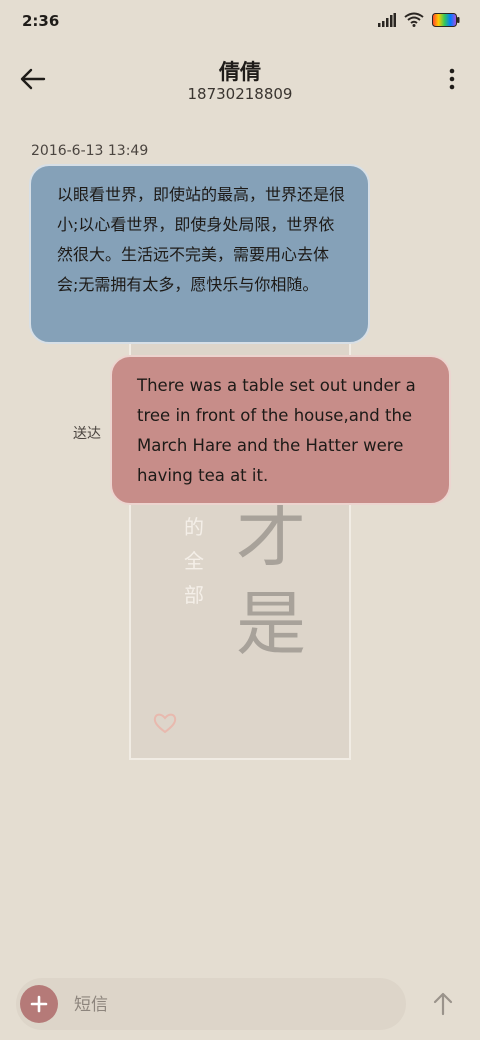 The height and width of the screenshot is (1040, 480). Describe the element at coordinates (414, 19) in the screenshot. I see `wifi-icon` at that location.